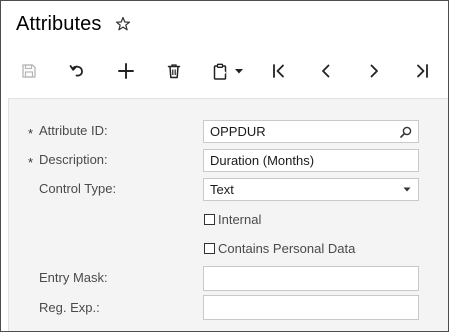 Image resolution: width=449 pixels, height=332 pixels. I want to click on chevron-right-icon, so click(374, 71).